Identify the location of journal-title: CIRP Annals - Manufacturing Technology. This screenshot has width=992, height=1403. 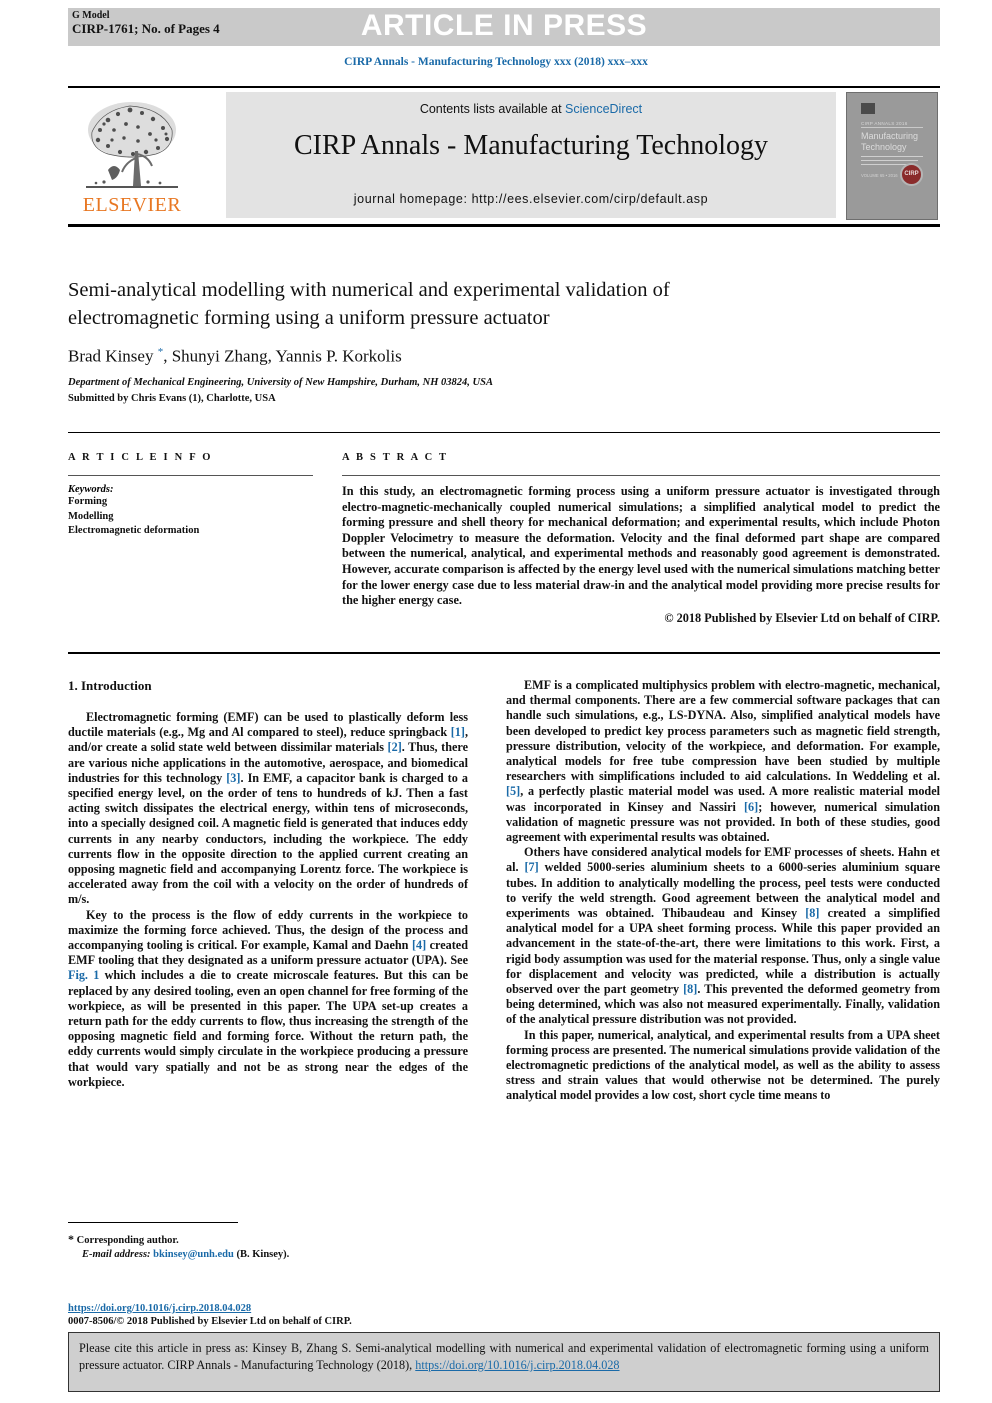
(531, 145).